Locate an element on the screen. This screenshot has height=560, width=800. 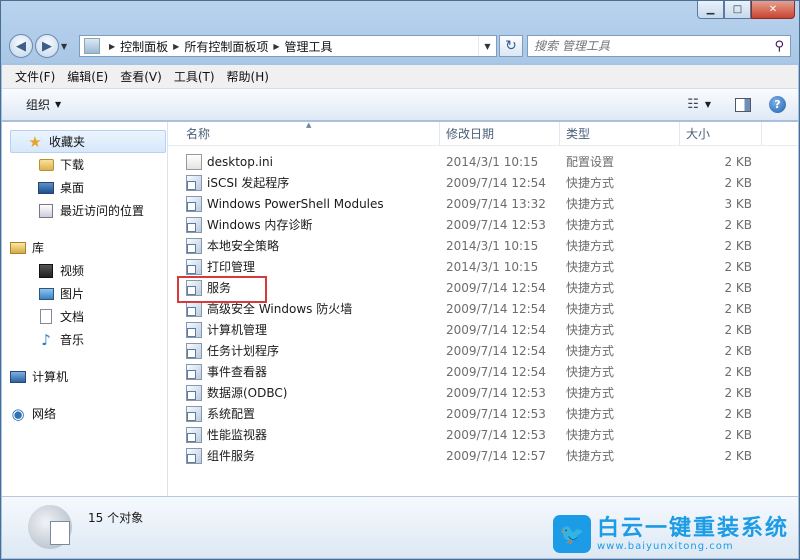
help-icon: ? is located at coordinates (777, 104).